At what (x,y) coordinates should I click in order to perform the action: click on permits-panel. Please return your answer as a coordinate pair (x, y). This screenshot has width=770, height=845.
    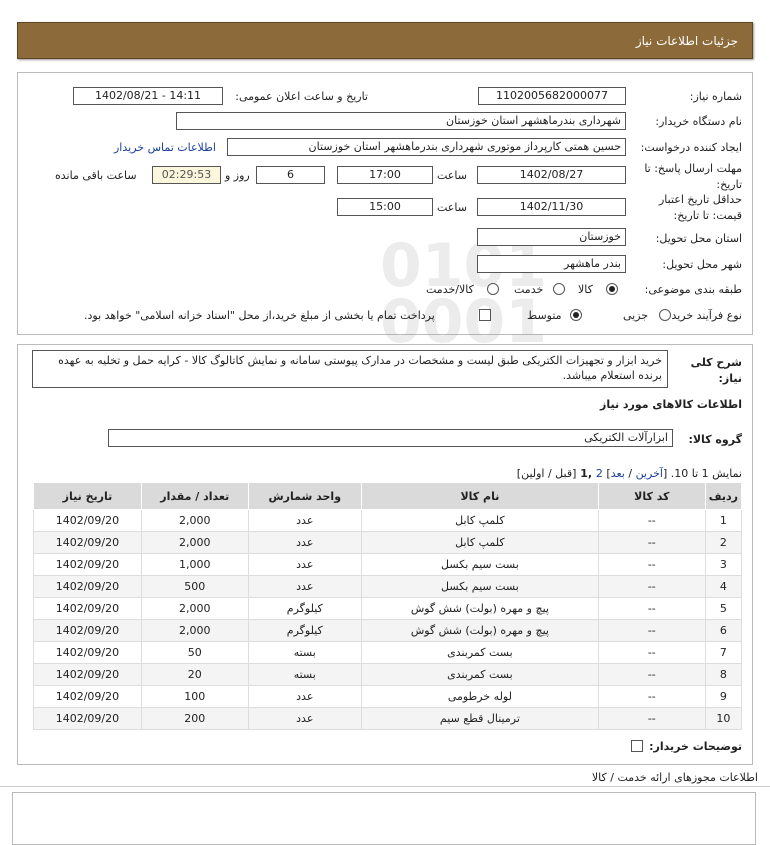
    Looking at the image, I should click on (384, 818).